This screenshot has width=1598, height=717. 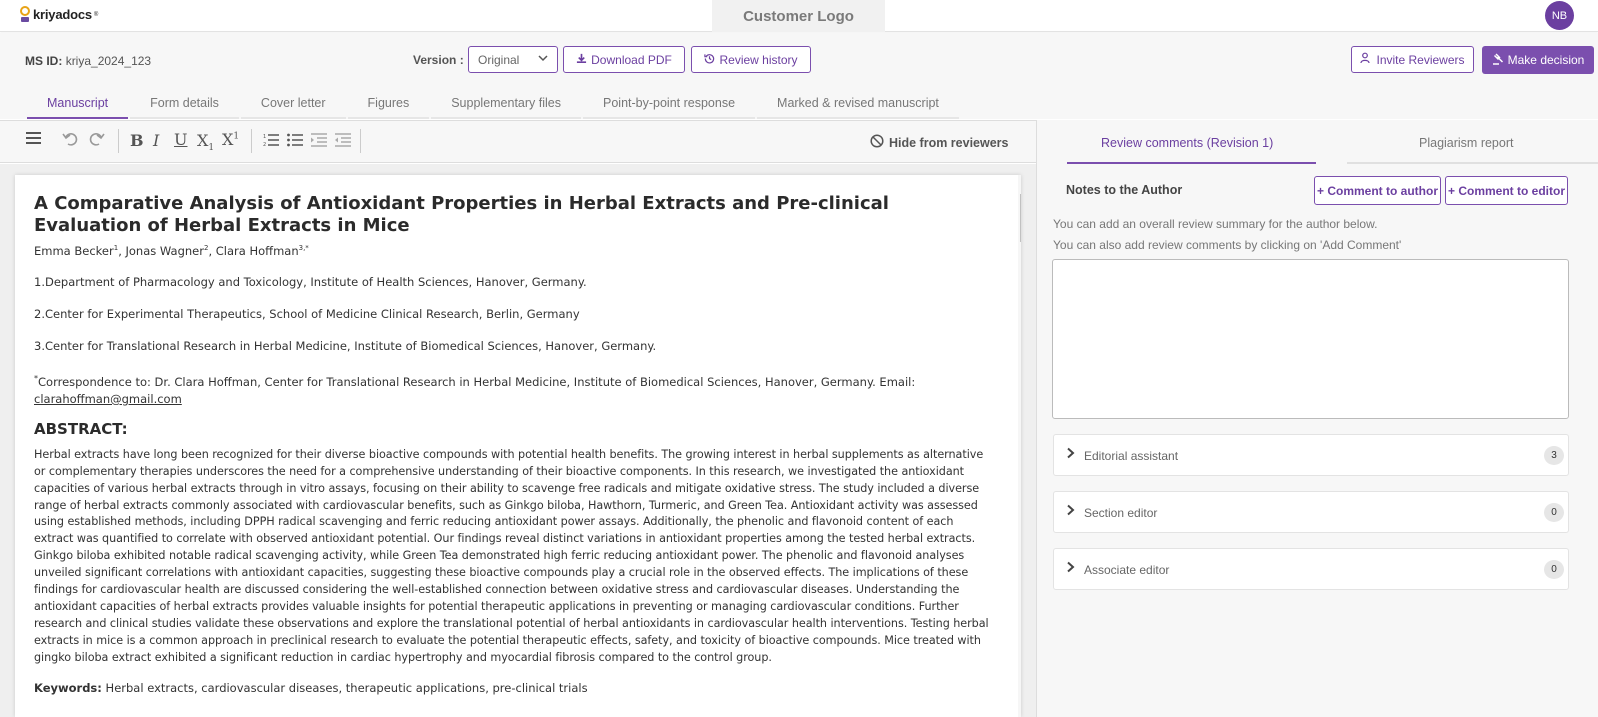 I want to click on ms-id-value: kriya_2024_123, so click(x=108, y=61).